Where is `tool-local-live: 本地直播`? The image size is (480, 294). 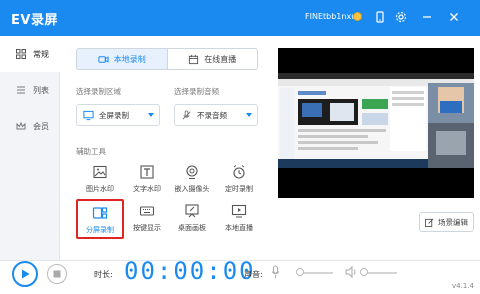
tool-local-live: 本地直播 is located at coordinates (239, 219).